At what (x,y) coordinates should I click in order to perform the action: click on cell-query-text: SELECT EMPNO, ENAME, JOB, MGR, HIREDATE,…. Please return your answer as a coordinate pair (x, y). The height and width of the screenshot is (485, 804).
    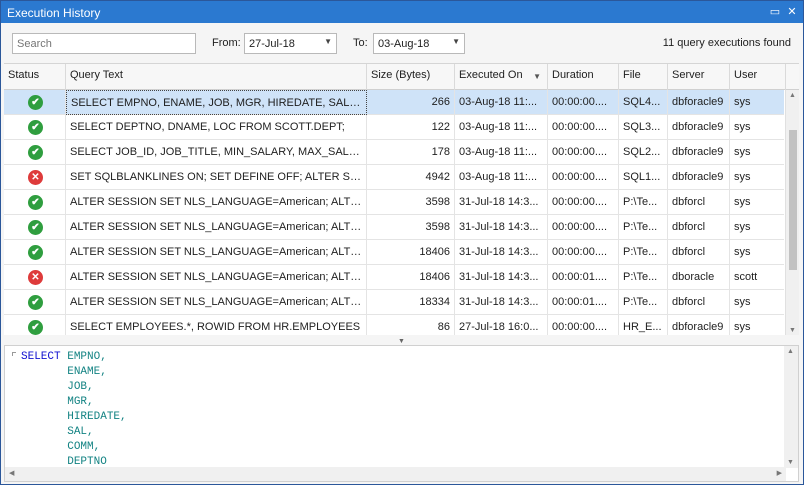
    Looking at the image, I should click on (216, 102).